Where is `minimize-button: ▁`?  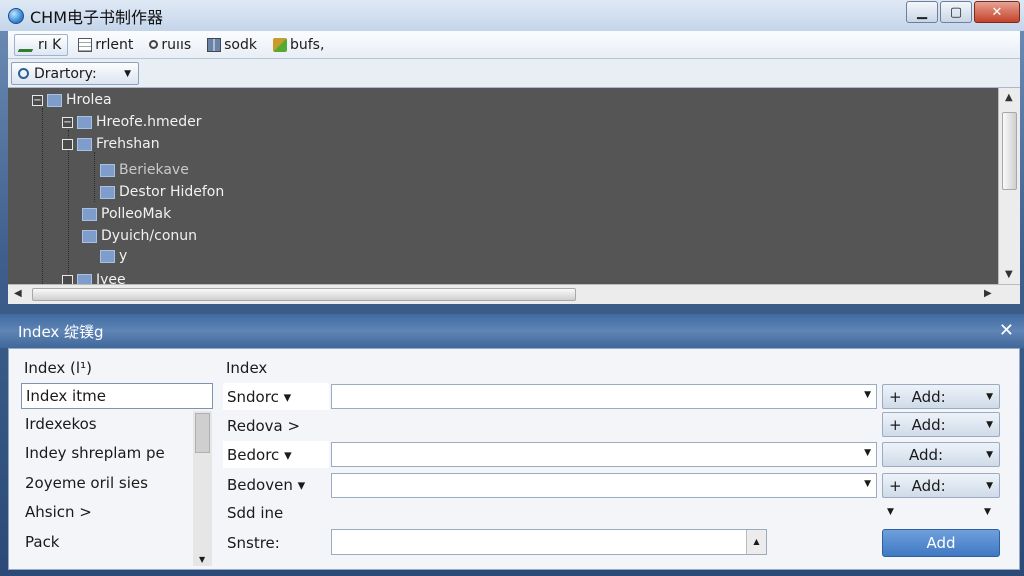
minimize-button: ▁ is located at coordinates (922, 12).